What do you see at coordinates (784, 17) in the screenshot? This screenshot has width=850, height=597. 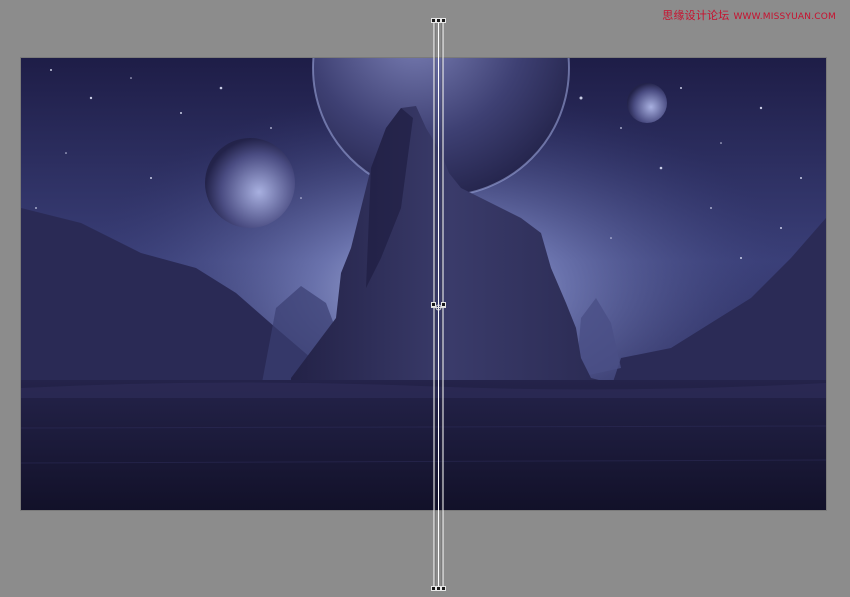 I see `watermark-site: WWW.MISSYUAN.COM` at bounding box center [784, 17].